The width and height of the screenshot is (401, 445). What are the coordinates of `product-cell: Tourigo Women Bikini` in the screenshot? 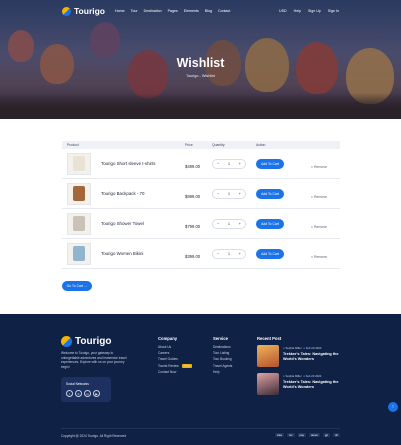 It's located at (123, 253).